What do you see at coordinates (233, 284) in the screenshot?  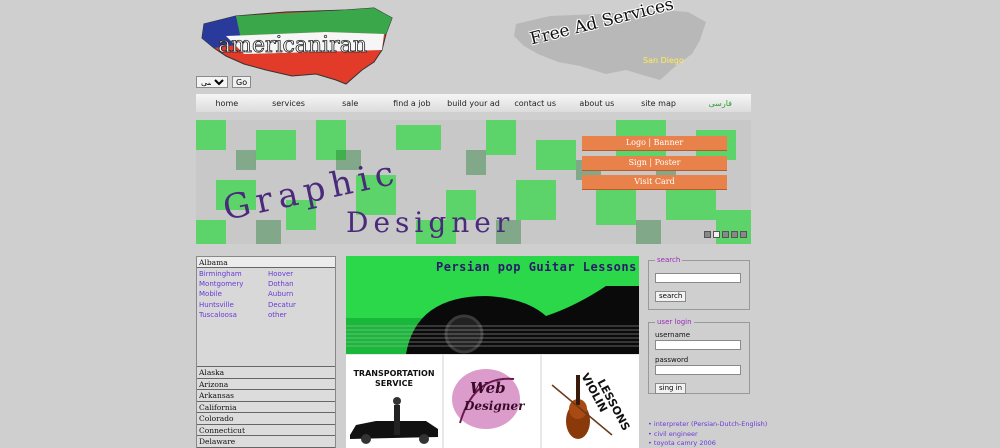 I see `city-link: Montgomery` at bounding box center [233, 284].